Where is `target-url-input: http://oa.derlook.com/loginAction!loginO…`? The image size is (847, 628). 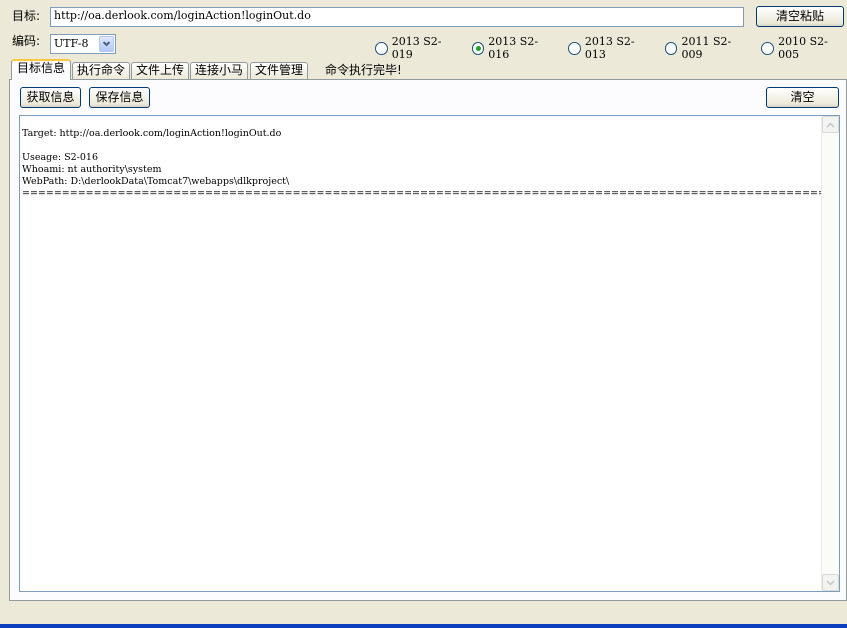 target-url-input: http://oa.derlook.com/loginAction!loginO… is located at coordinates (397, 17).